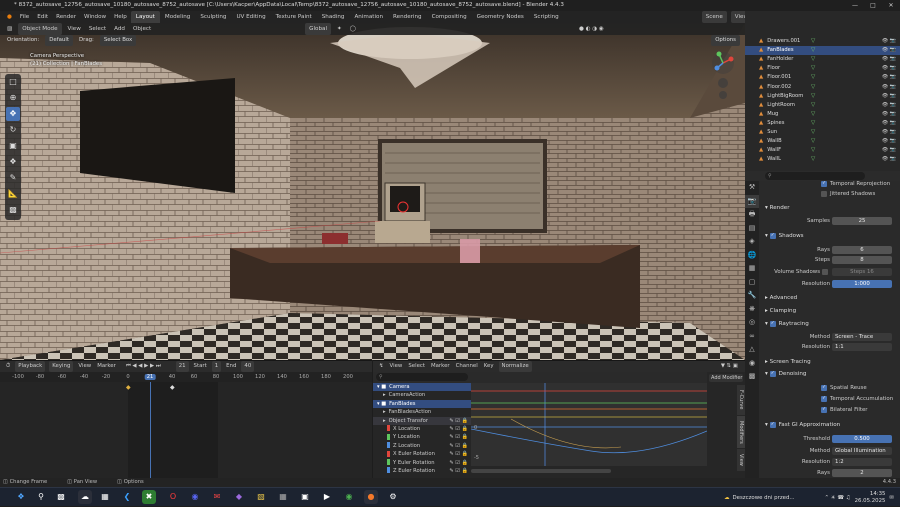 This screenshot has height=507, width=900. Describe the element at coordinates (862, 337) in the screenshot. I see `raytracing-method-dropdown: Screen - Trace` at that location.